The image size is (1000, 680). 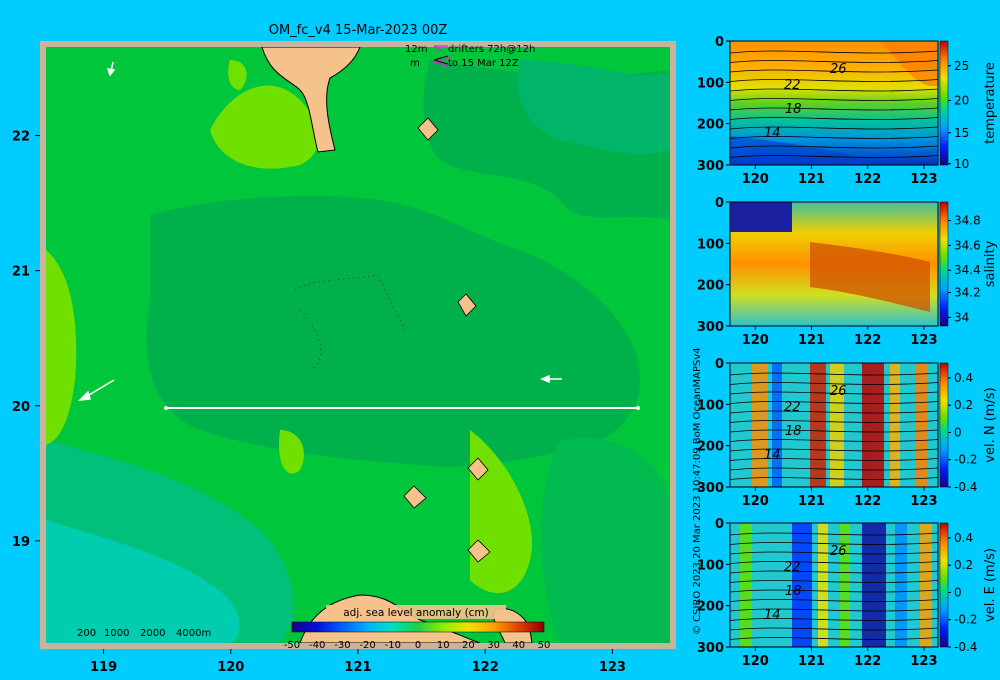 I want to click on temperature-colorbar-tick-25: 25, so click(x=961, y=66).